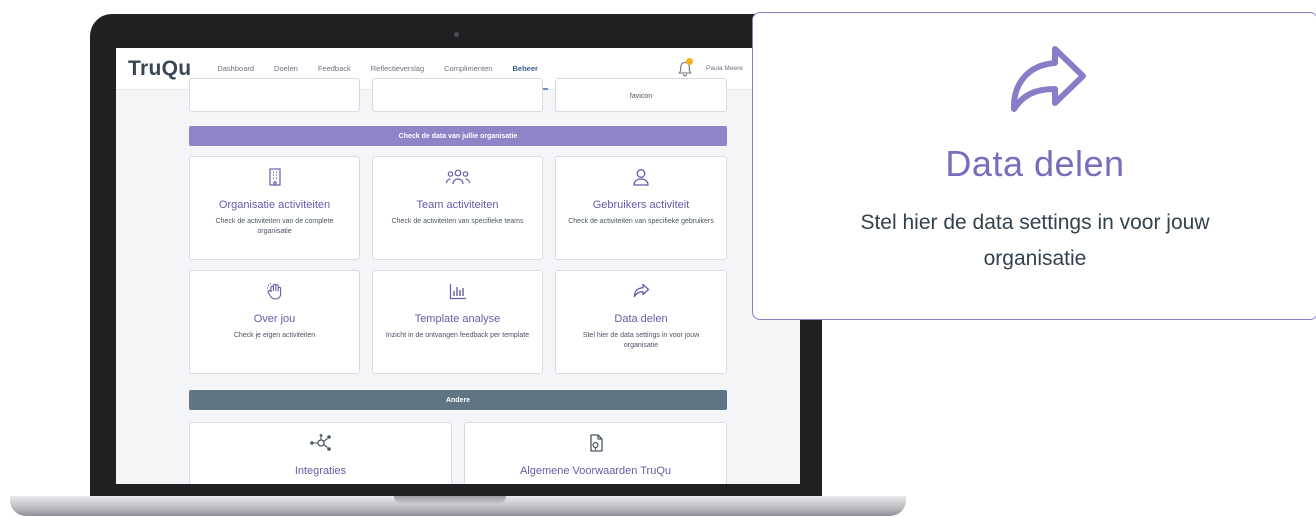 The image size is (1316, 518). I want to click on card-title: Gebruikers activiteit, so click(641, 205).